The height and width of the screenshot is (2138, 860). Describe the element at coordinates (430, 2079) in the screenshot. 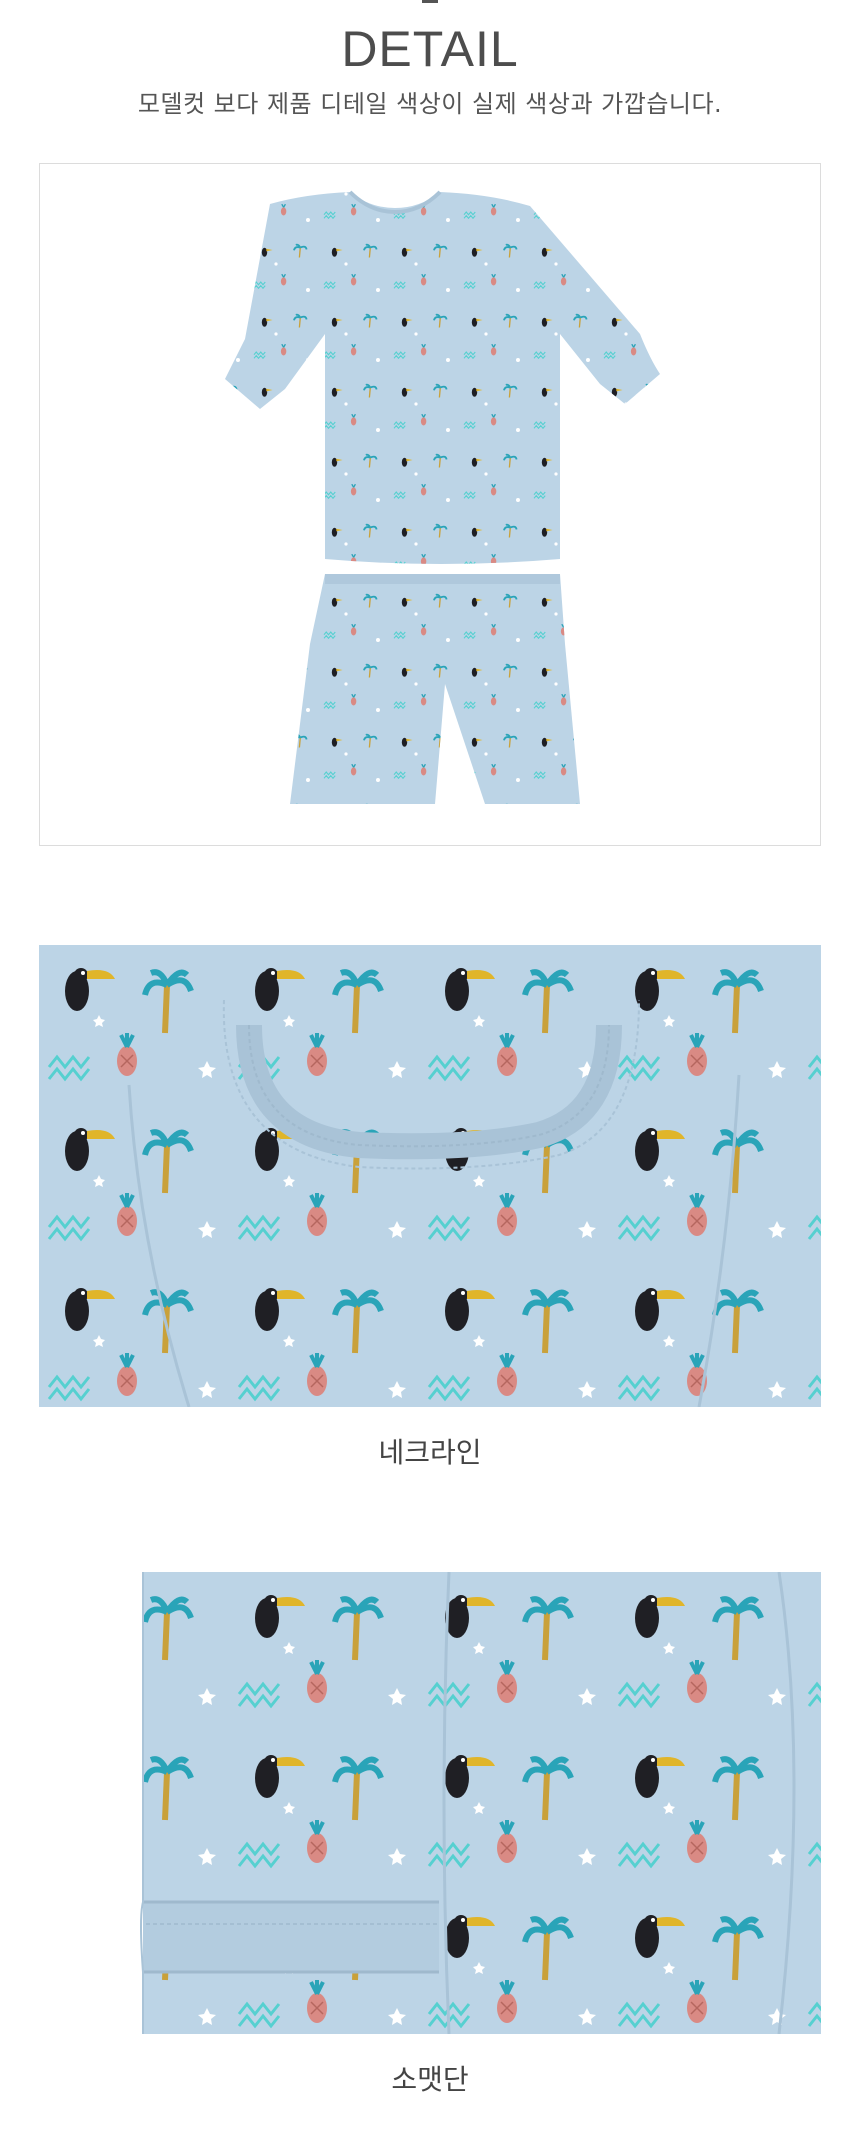

I see `sleeve-hem-caption: 소맷단` at that location.